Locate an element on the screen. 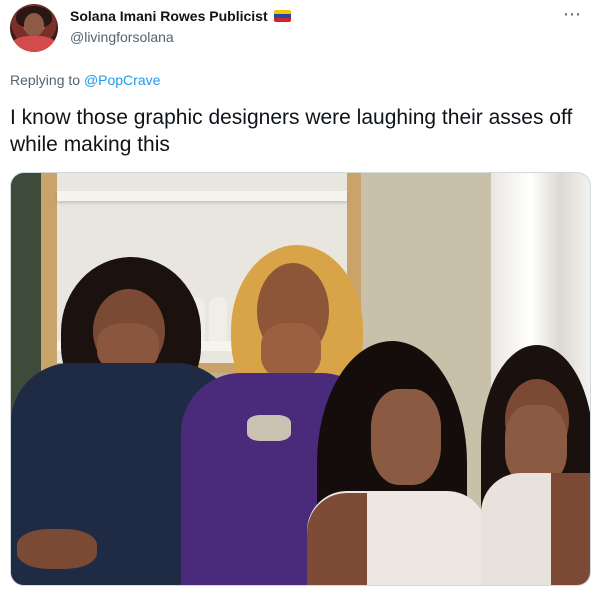 The width and height of the screenshot is (600, 595). photo-person-3-hand is located at coordinates (406, 437).